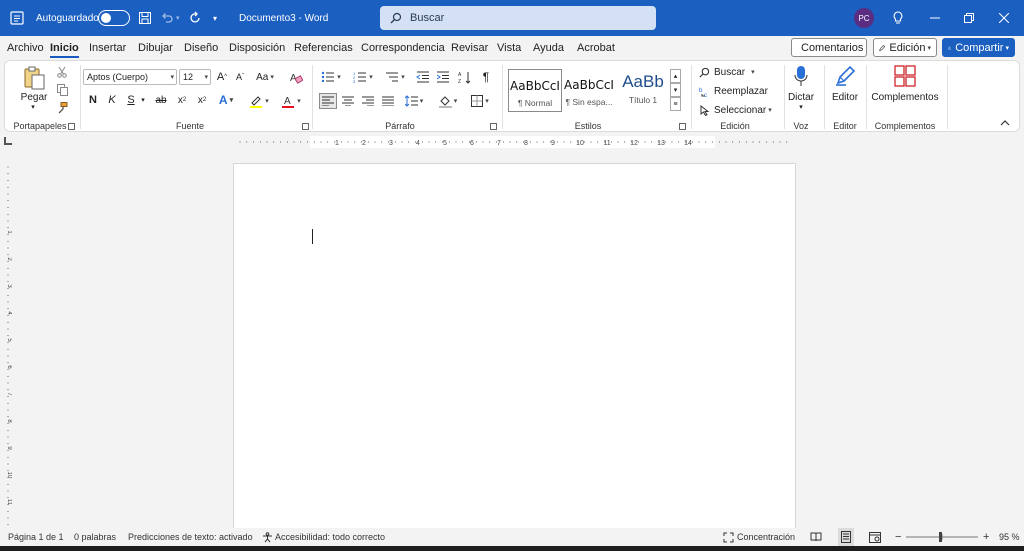 This screenshot has width=1024, height=551. What do you see at coordinates (25, 48) in the screenshot?
I see `tab-archivo: Archivo` at bounding box center [25, 48].